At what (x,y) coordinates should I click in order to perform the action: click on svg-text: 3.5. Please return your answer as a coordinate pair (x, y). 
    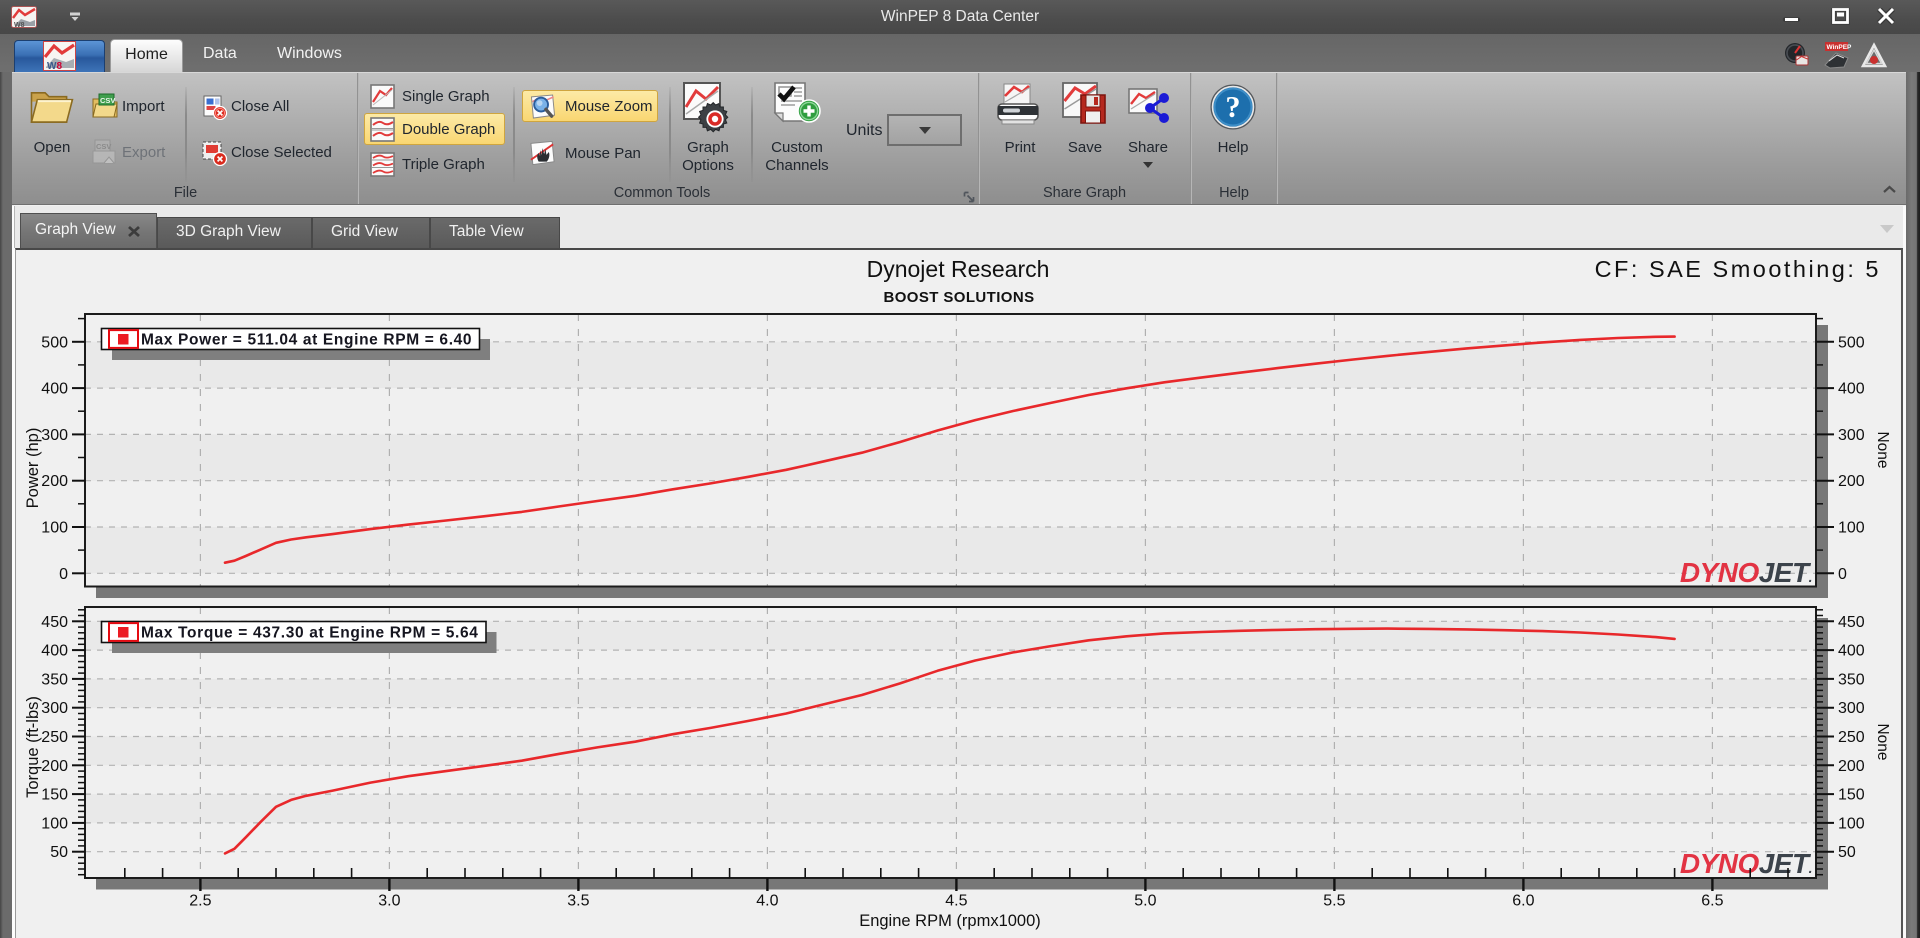
    Looking at the image, I should click on (578, 901).